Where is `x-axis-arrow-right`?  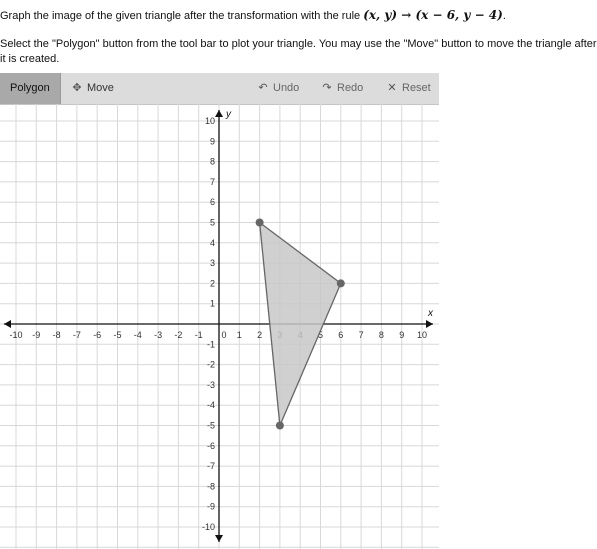 x-axis-arrow-right is located at coordinates (429, 324).